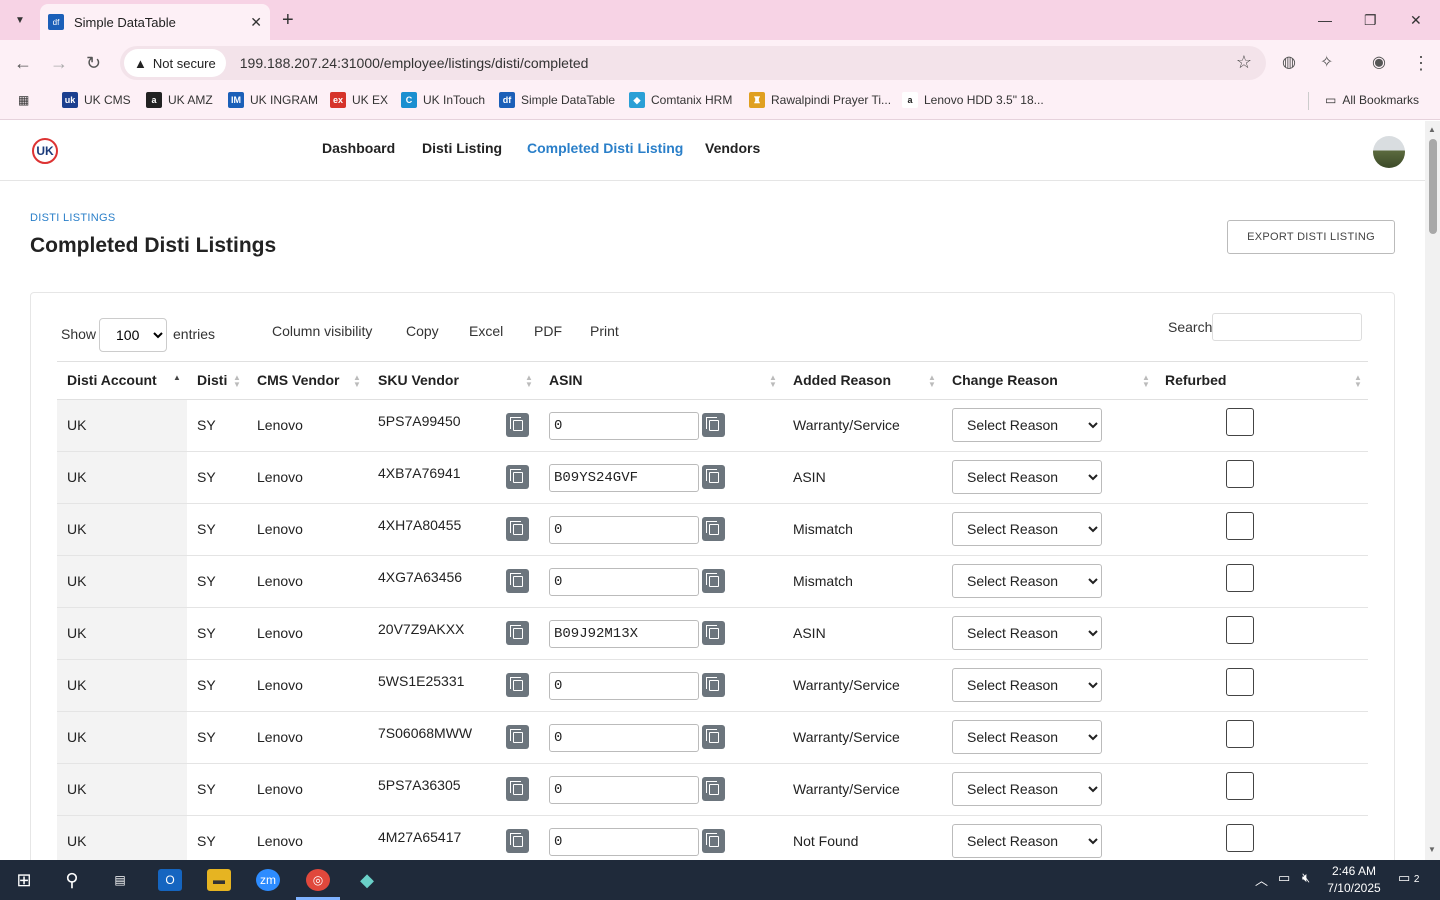 This screenshot has width=1440, height=900. What do you see at coordinates (1432, 849) in the screenshot?
I see `scroll-down-icon: ▼` at bounding box center [1432, 849].